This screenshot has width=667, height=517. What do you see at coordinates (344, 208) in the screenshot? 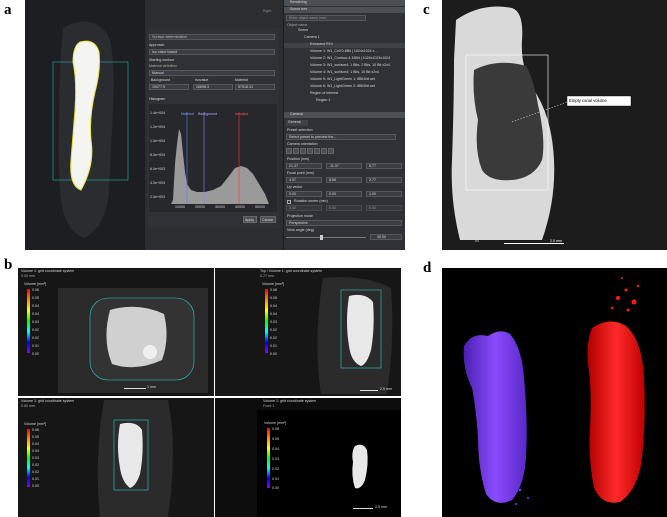
I see `rotation-y-field: 0.00` at bounding box center [344, 208].